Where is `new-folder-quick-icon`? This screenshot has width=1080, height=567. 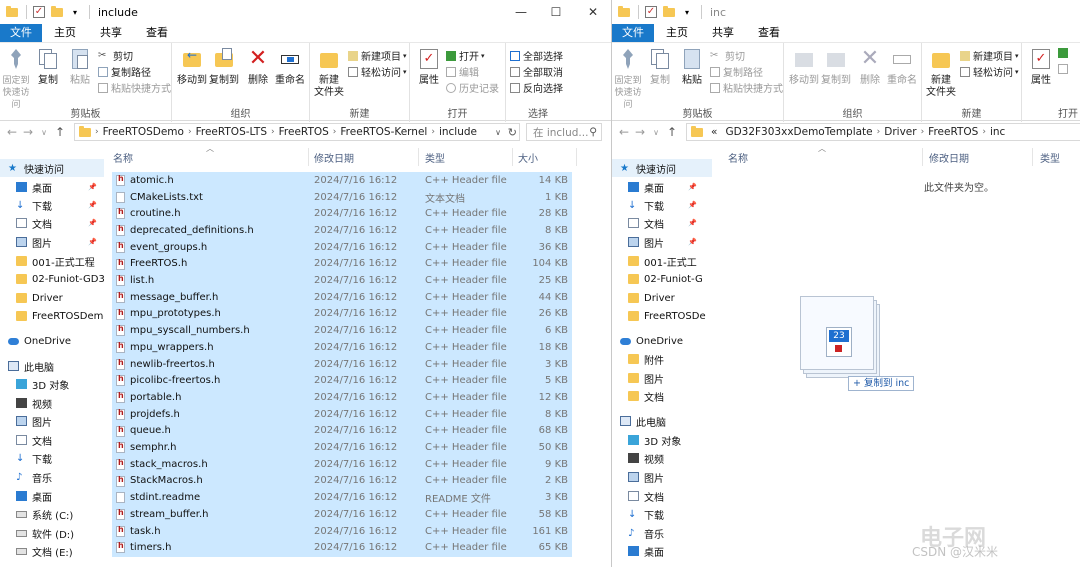 new-folder-quick-icon is located at coordinates (669, 12).